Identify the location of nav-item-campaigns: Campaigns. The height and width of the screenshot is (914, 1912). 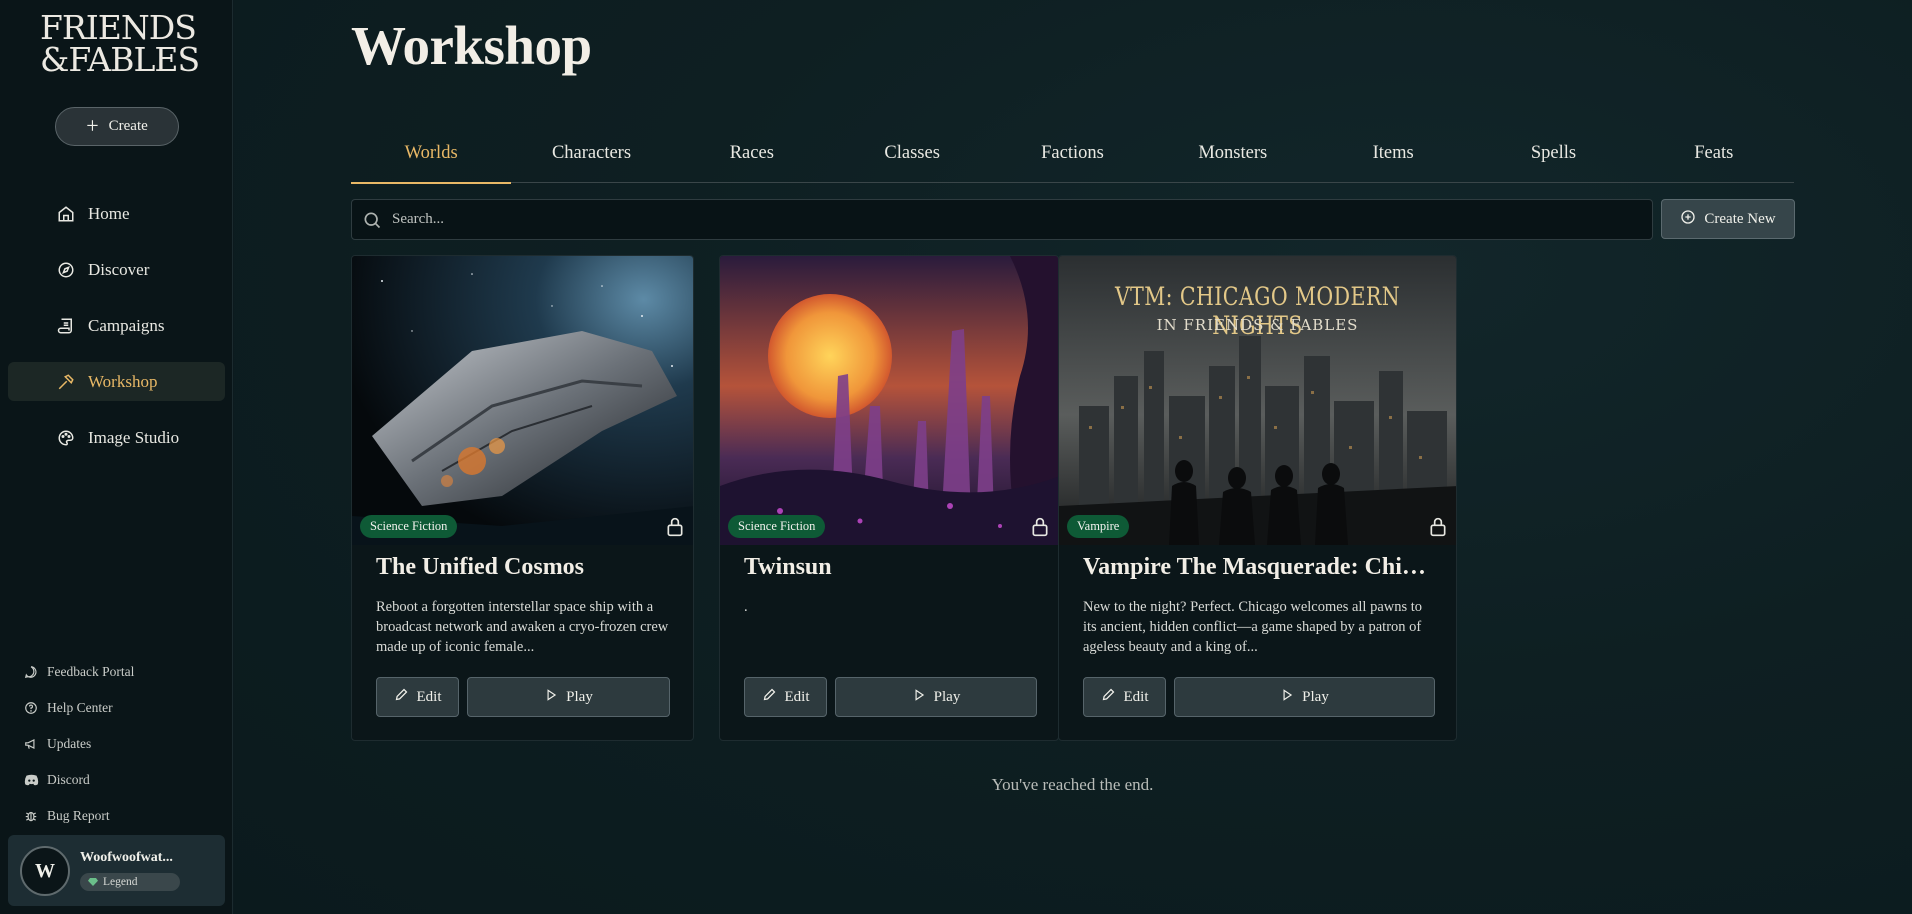
(116, 325).